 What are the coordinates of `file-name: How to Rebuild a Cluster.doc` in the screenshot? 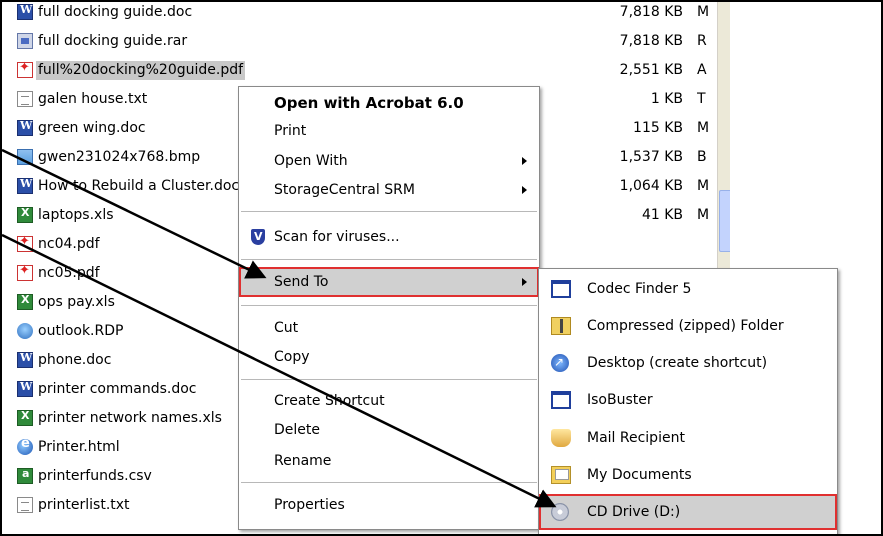 It's located at (139, 186).